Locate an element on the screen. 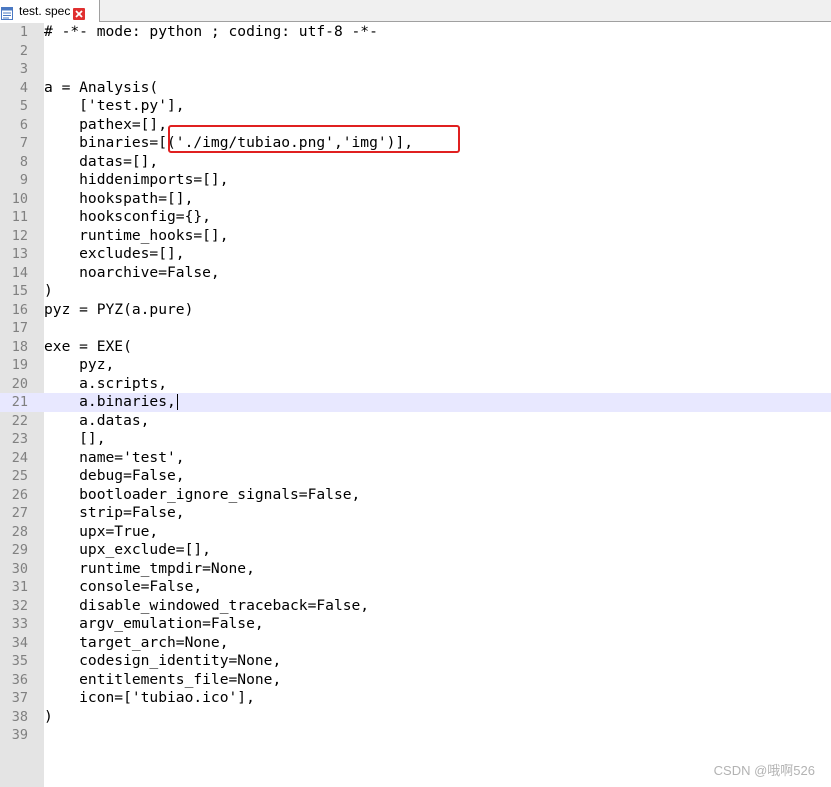  code-line: 26 bootloader_ignore_signals=False, is located at coordinates (415, 495).